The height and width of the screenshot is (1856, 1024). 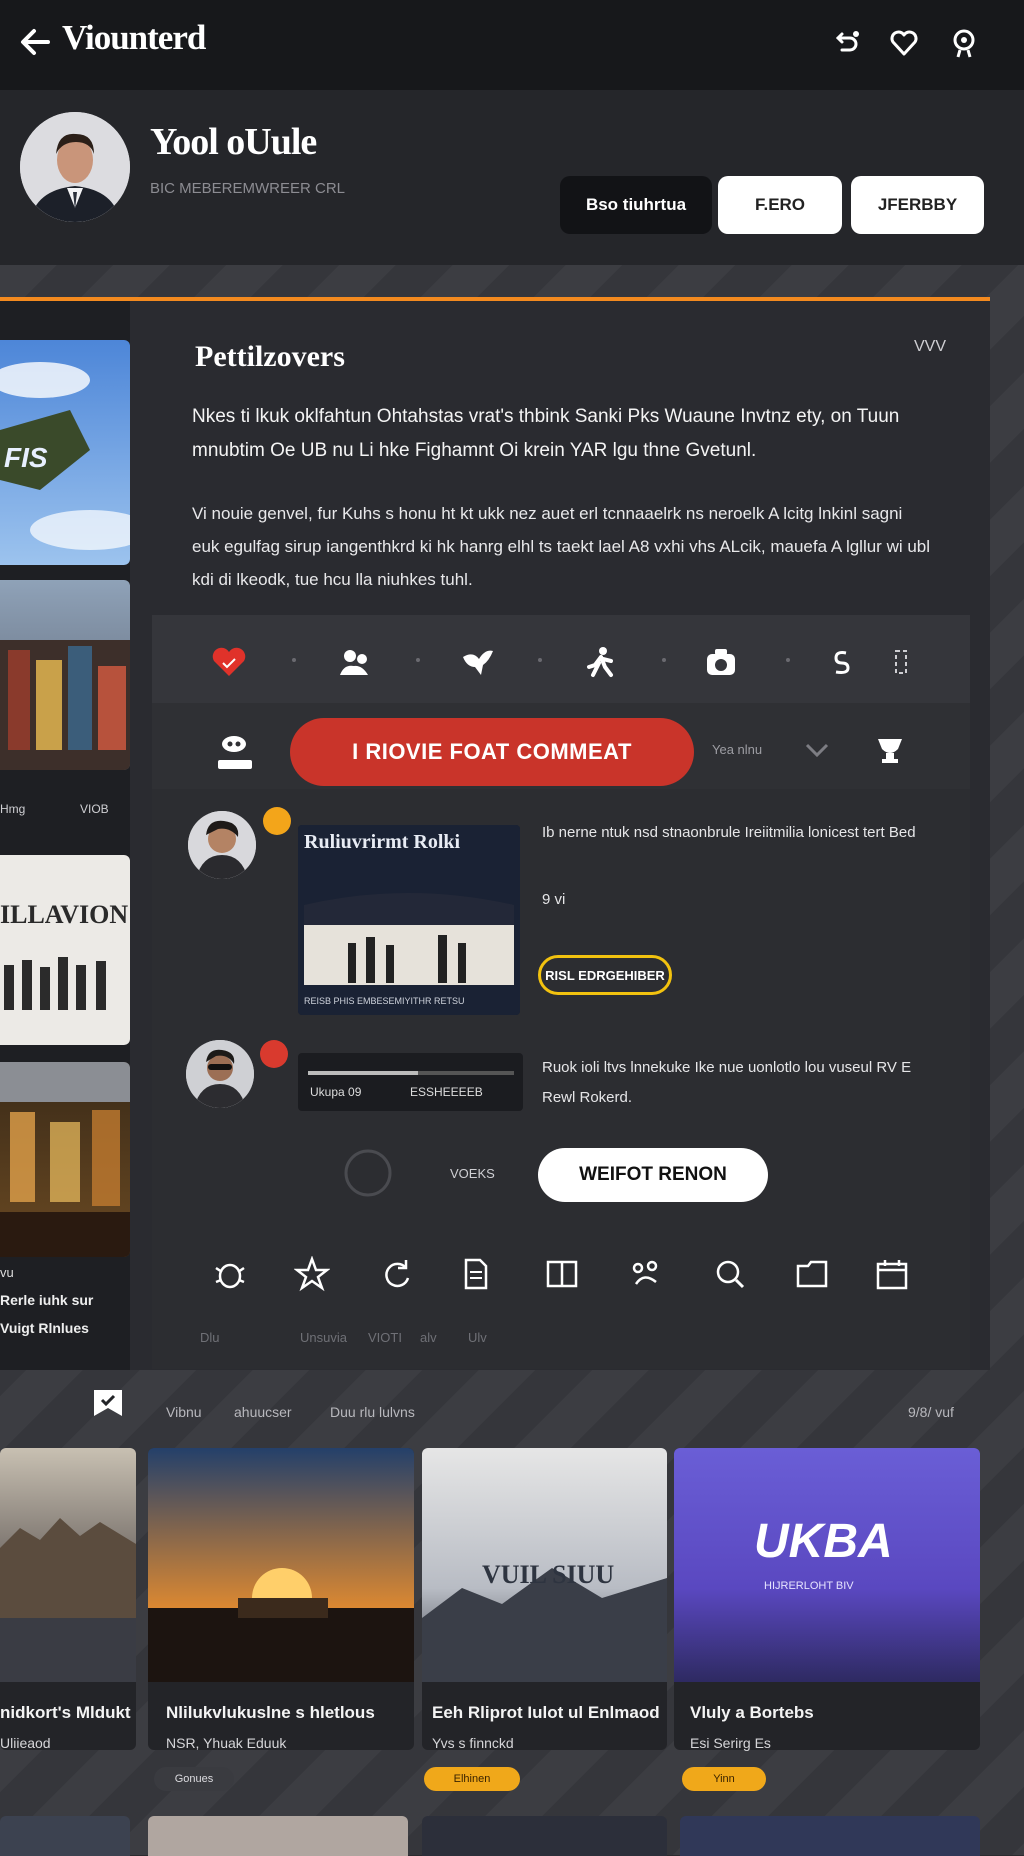 What do you see at coordinates (47, 1300) in the screenshot?
I see `left-caption-2: Rerle iuhk sur` at bounding box center [47, 1300].